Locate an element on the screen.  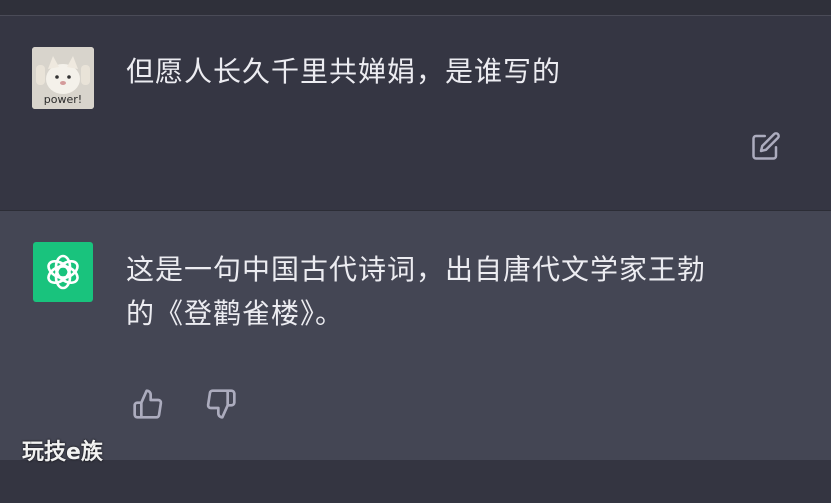
avatar-caption: power! is located at coordinates (63, 99).